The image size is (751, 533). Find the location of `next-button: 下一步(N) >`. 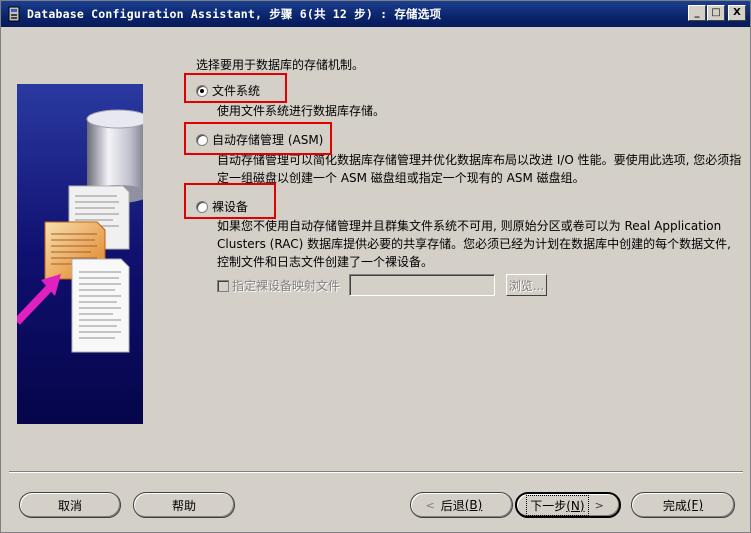

next-button: 下一步(N) > is located at coordinates (568, 505).